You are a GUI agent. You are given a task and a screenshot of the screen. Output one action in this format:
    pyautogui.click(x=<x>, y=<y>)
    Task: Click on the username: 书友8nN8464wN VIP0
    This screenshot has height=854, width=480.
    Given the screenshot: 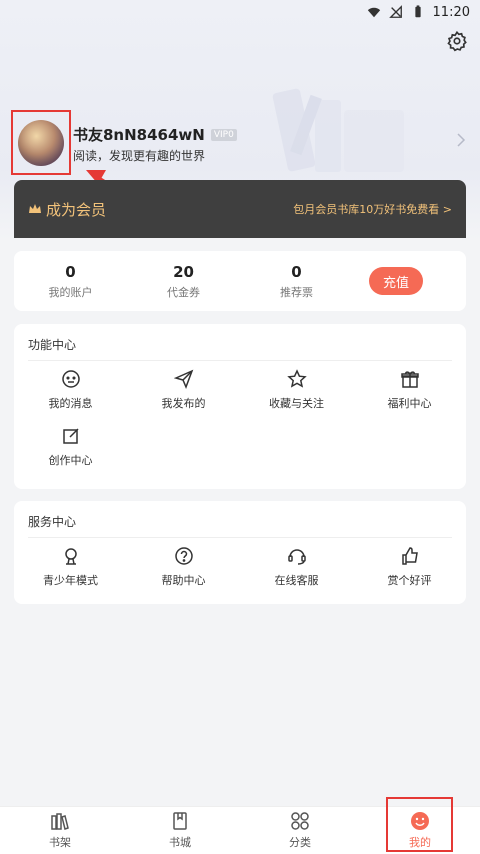 What is the action you would take?
    pyautogui.click(x=155, y=134)
    